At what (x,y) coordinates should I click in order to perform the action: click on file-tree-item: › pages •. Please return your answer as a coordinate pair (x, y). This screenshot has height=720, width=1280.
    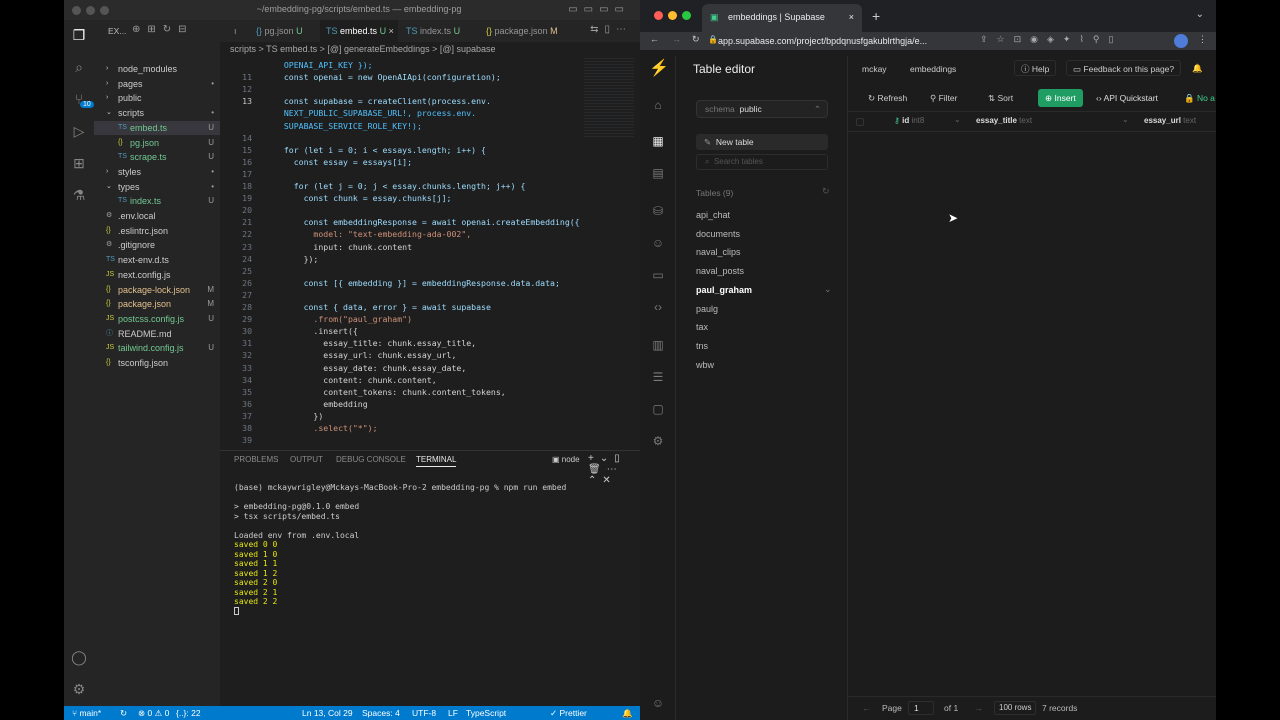
    Looking at the image, I should click on (157, 84).